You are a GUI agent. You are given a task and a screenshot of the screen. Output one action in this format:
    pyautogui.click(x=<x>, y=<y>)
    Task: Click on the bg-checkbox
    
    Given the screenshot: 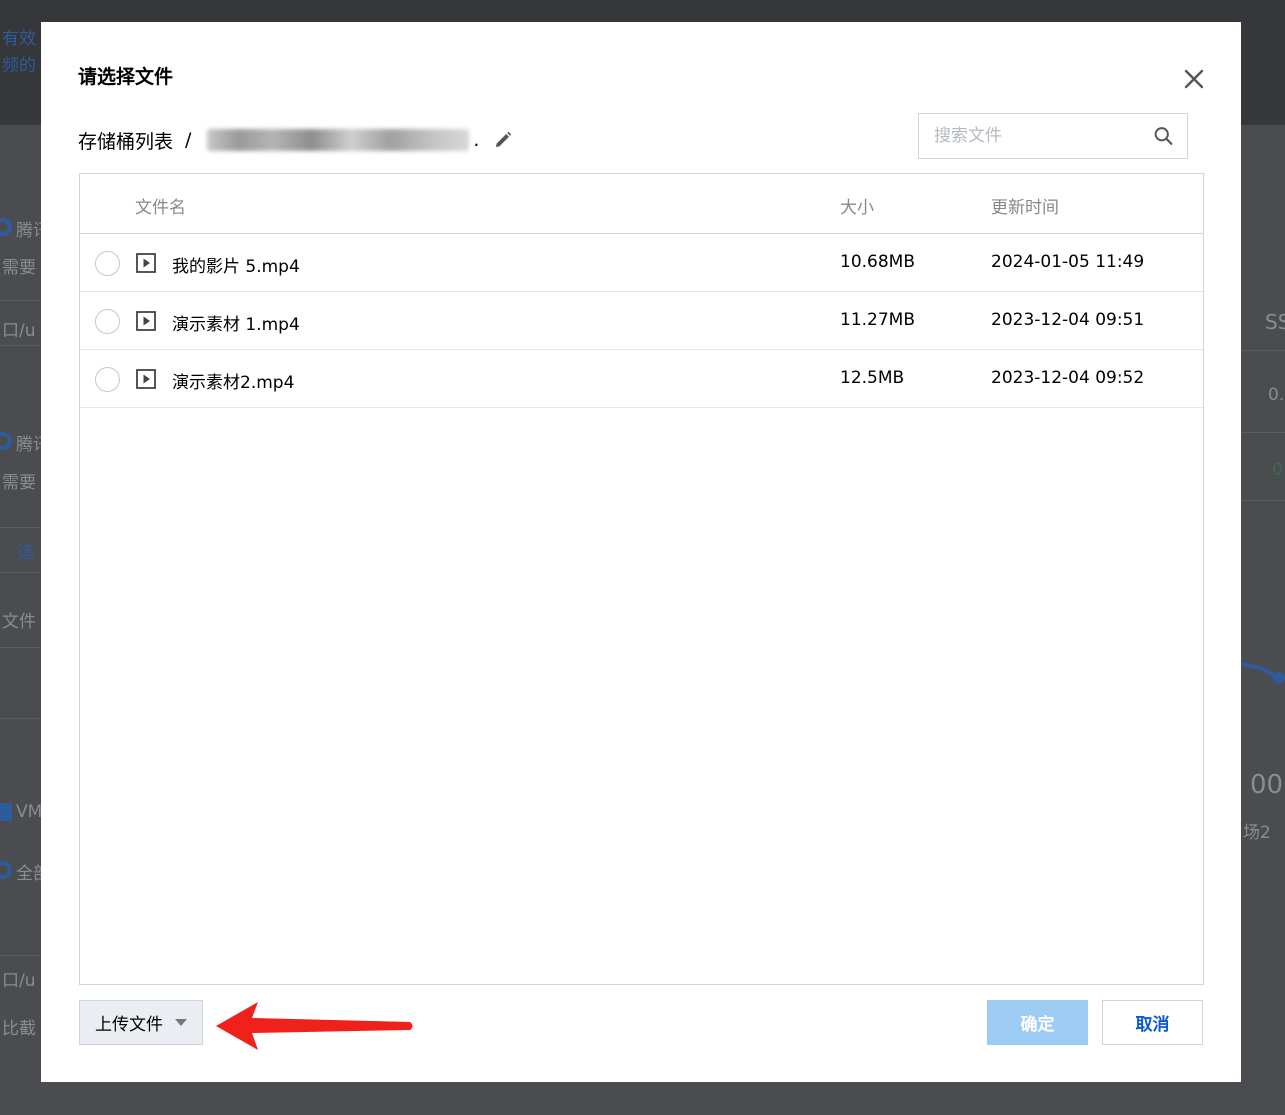 What is the action you would take?
    pyautogui.click(x=6, y=812)
    